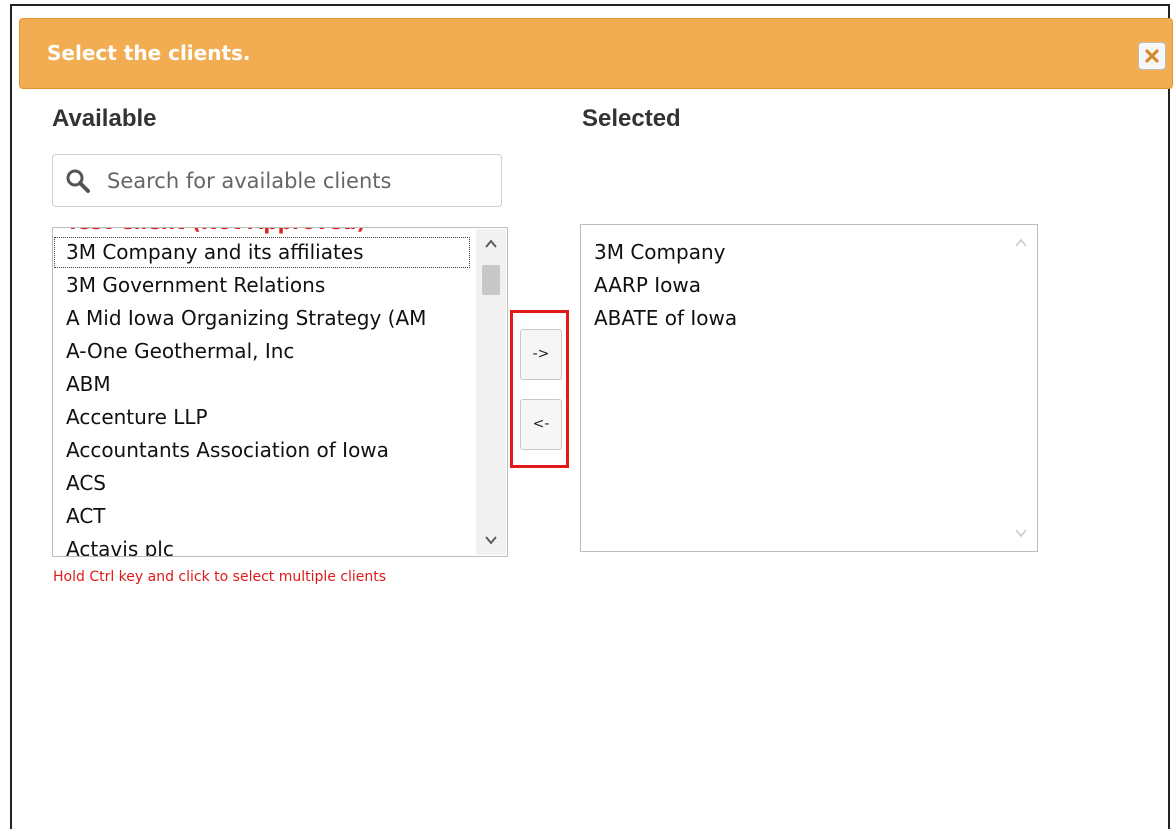  I want to click on close-x-icon, so click(1152, 56).